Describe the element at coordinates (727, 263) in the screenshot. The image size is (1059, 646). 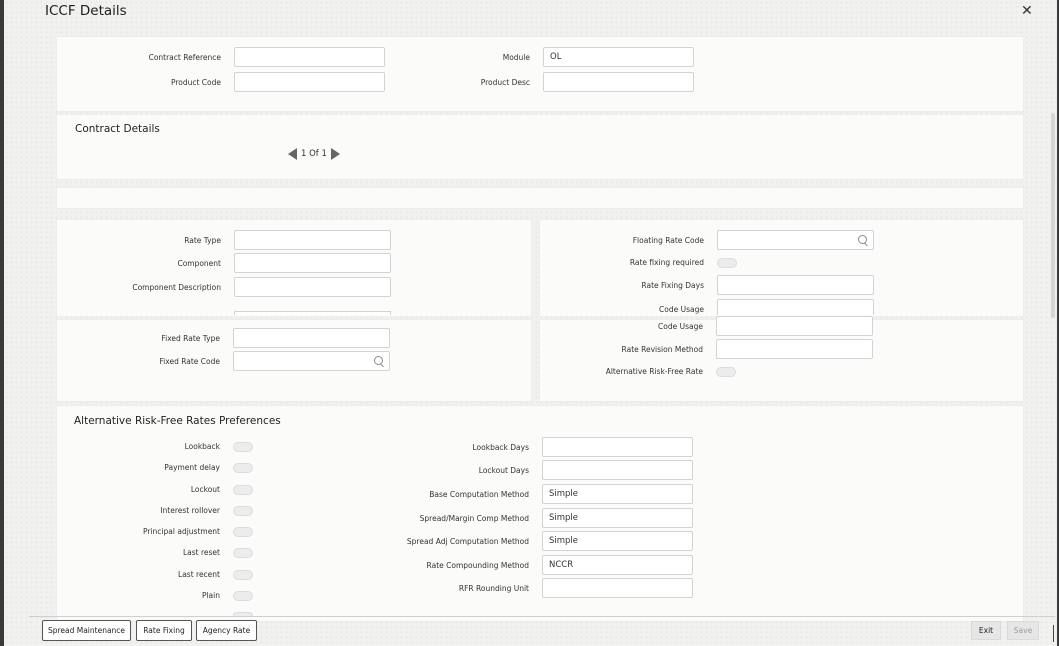
I see `rate-fixing-required-toggle` at that location.